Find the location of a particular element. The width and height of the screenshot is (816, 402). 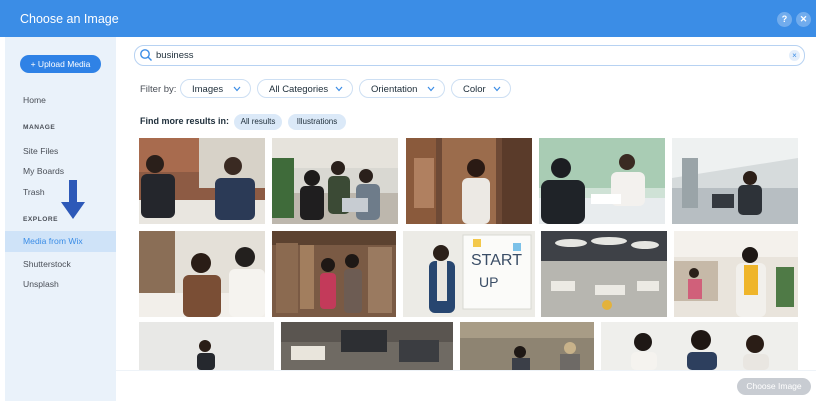

office-team-photo is located at coordinates (736, 274).